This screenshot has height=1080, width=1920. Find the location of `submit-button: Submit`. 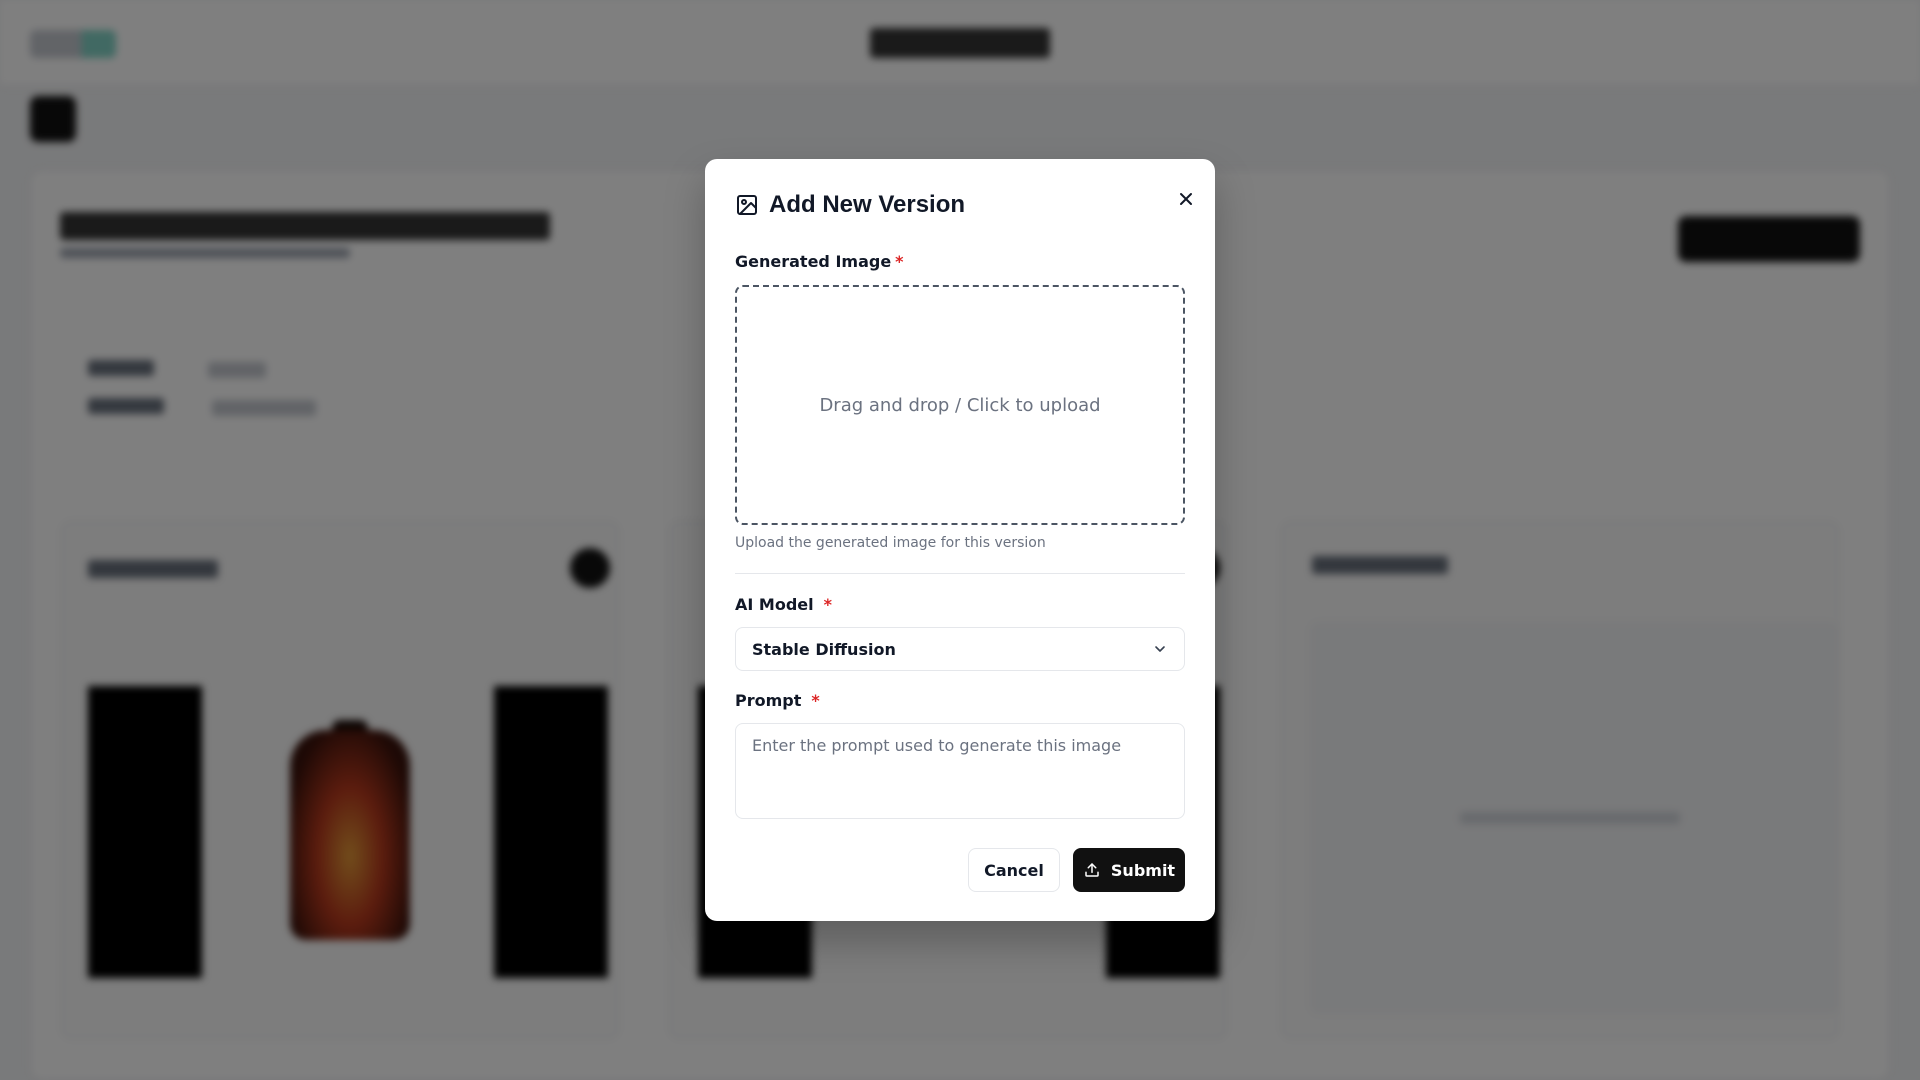

submit-button: Submit is located at coordinates (1129, 870).